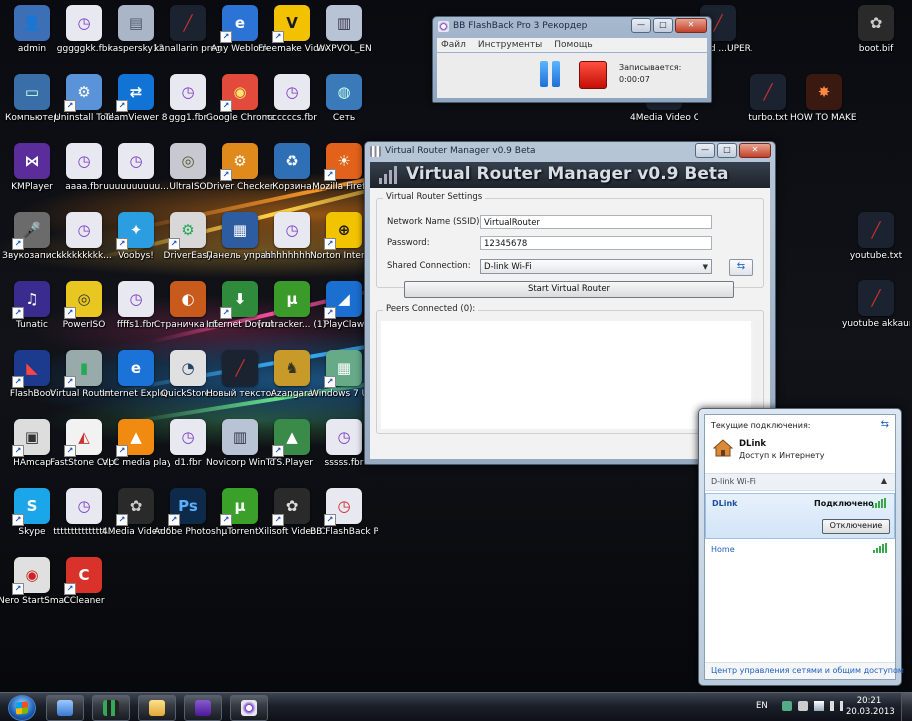 The height and width of the screenshot is (721, 912). Describe the element at coordinates (800, 516) in the screenshot. I see `network-item-dlink: DLink Подключено Отключение` at that location.